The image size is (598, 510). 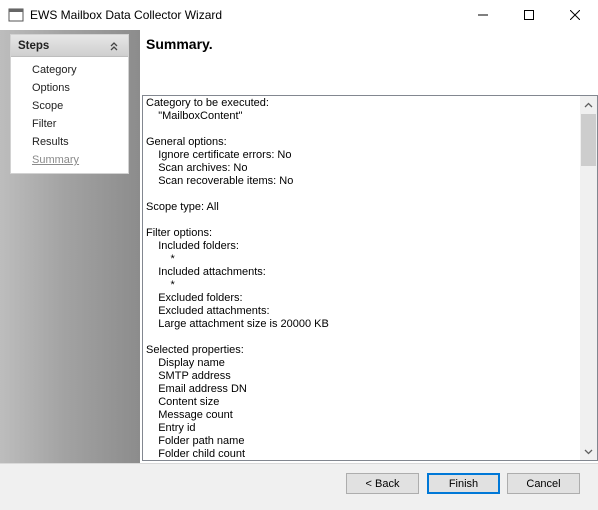 What do you see at coordinates (194, 298) in the screenshot?
I see `summary-line: Excluded folders:` at bounding box center [194, 298].